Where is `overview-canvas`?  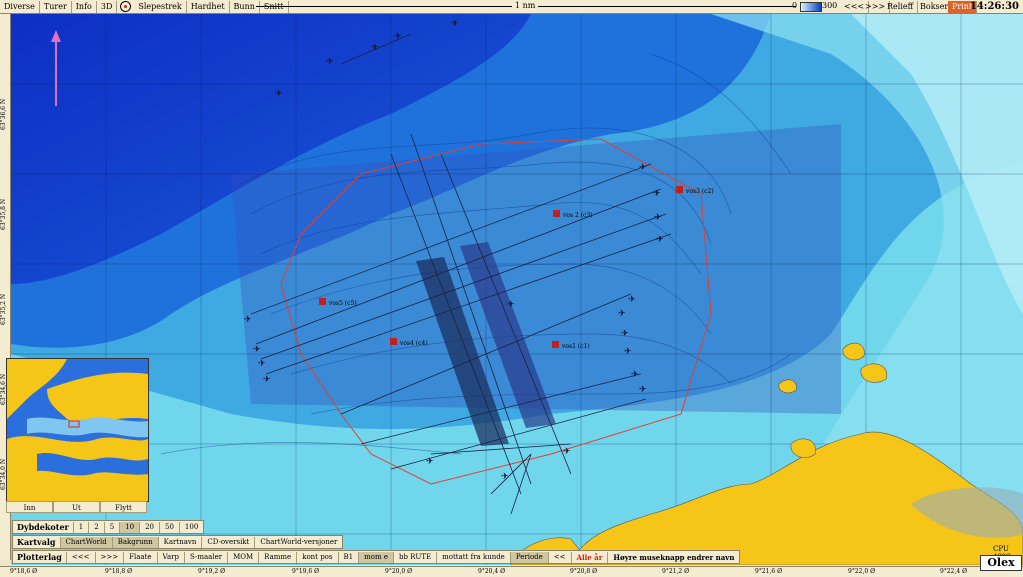 overview-canvas is located at coordinates (77, 430).